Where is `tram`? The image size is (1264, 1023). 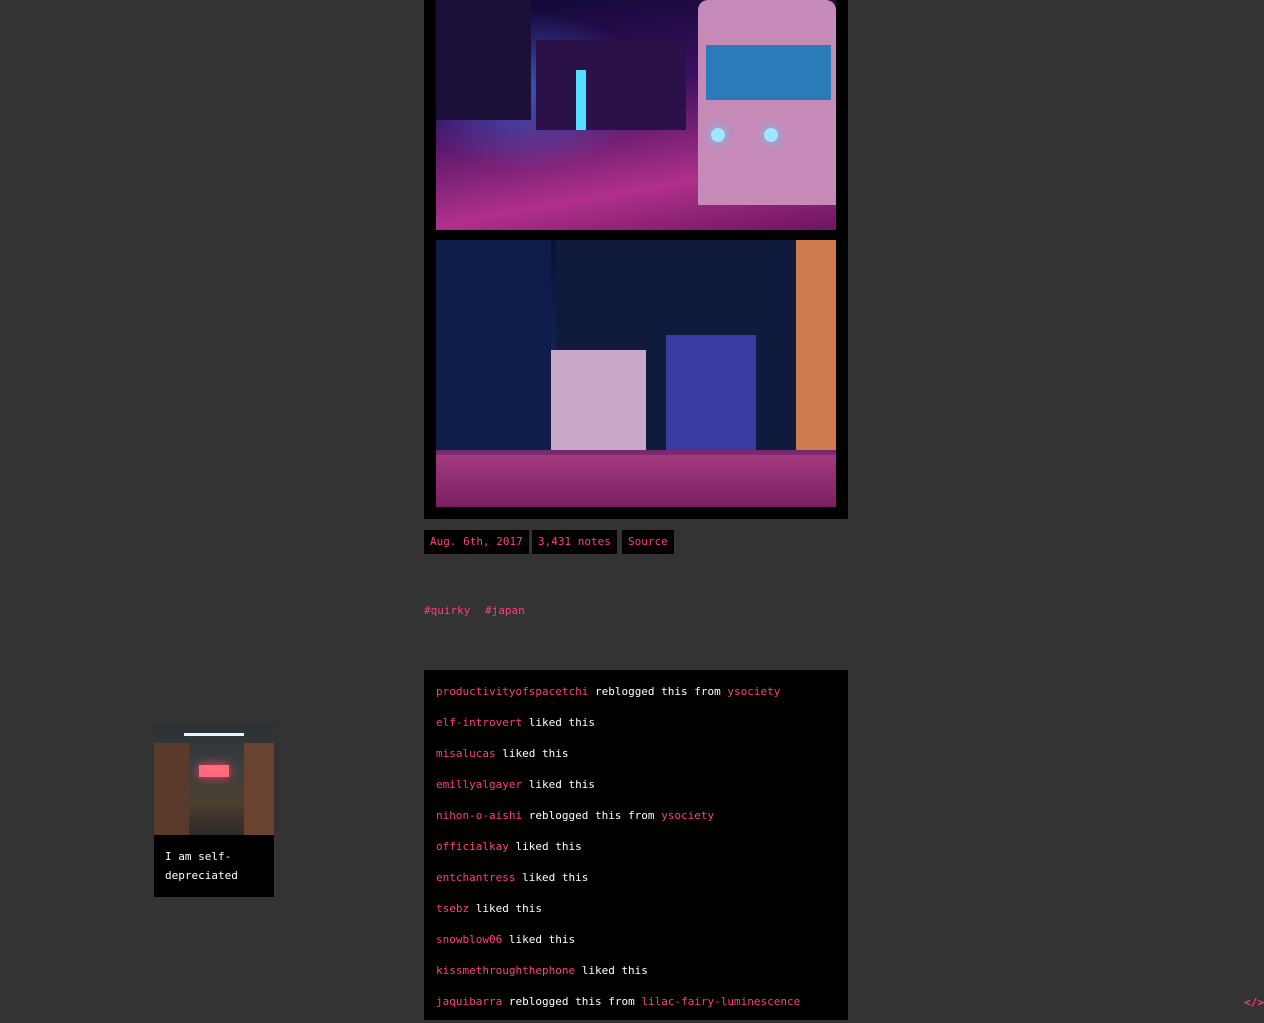 tram is located at coordinates (767, 102).